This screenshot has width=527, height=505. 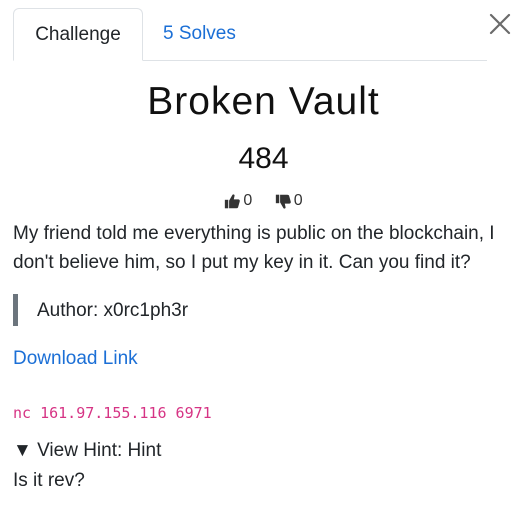 I want to click on close-button, so click(x=500, y=24).